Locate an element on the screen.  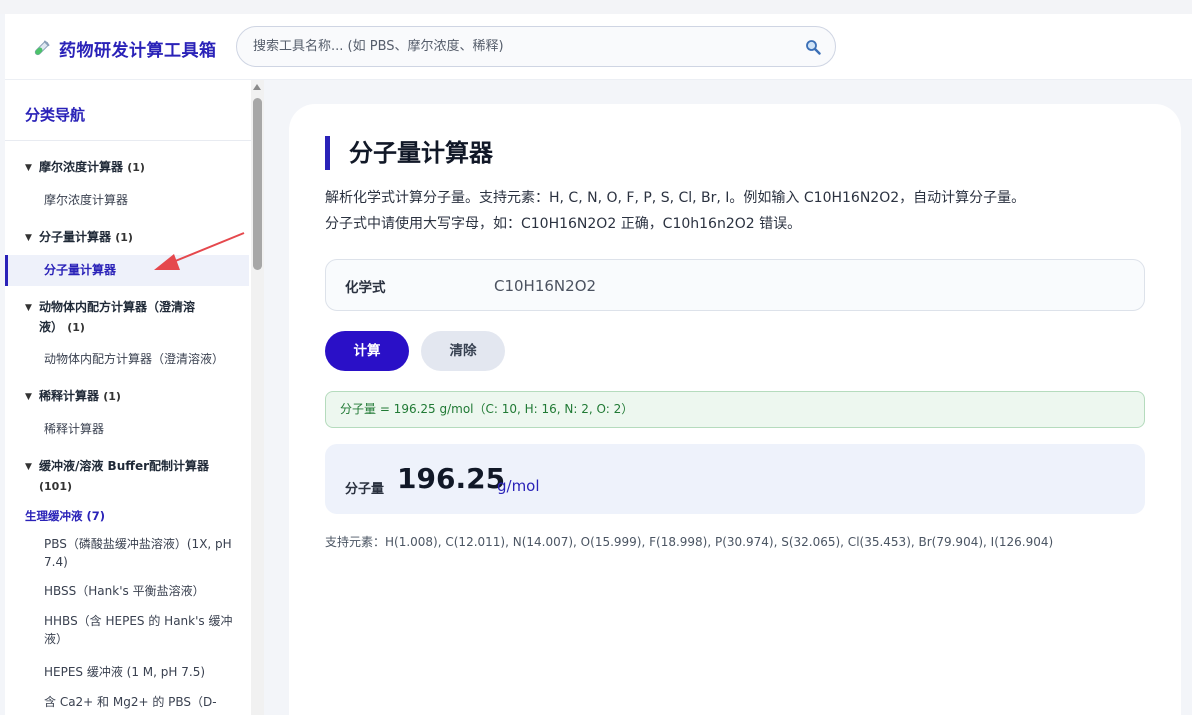
sidebar-item-animal-formulation-calculator: 动物体内配方计算器（澄清溶液） is located at coordinates (139, 359).